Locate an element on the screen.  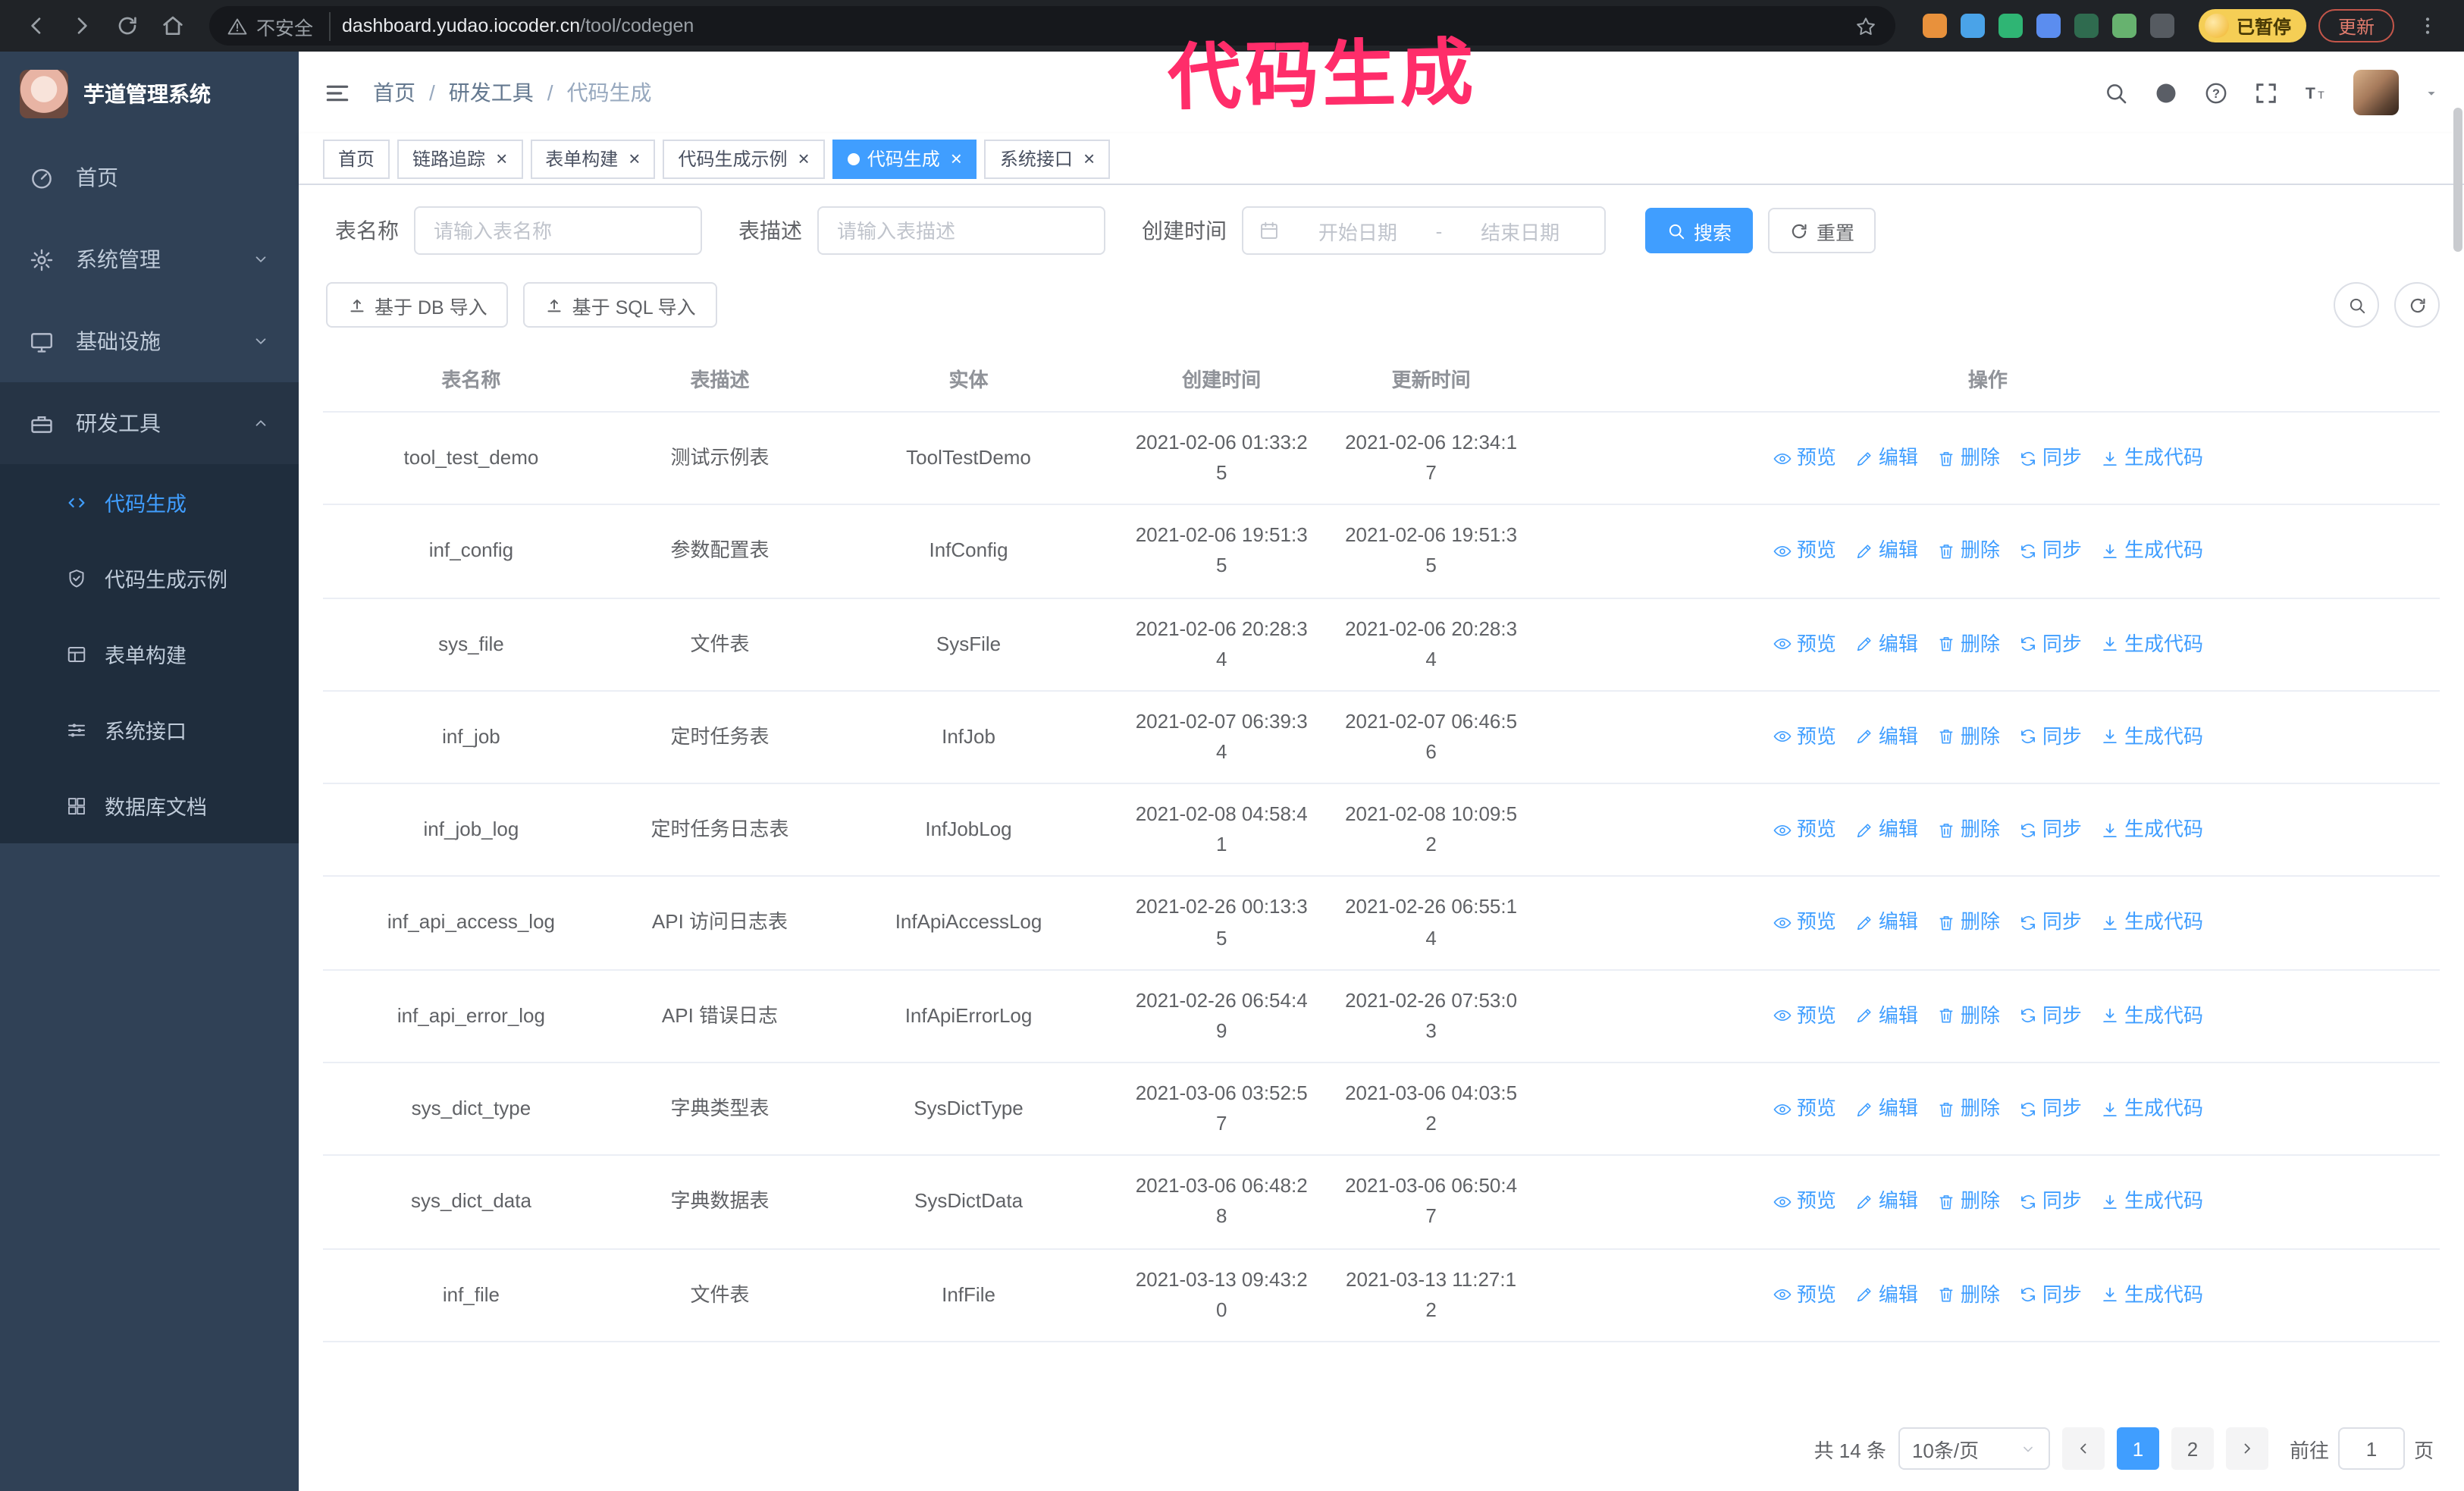
search-button: 搜索 is located at coordinates (1699, 230).